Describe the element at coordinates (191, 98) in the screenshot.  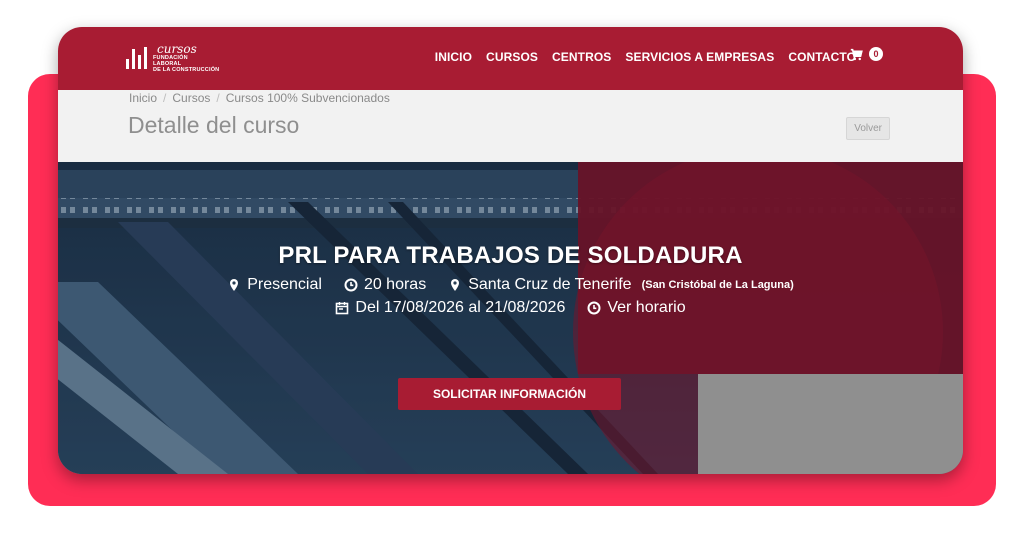
I see `breadcrumb-cursos: Cursos` at that location.